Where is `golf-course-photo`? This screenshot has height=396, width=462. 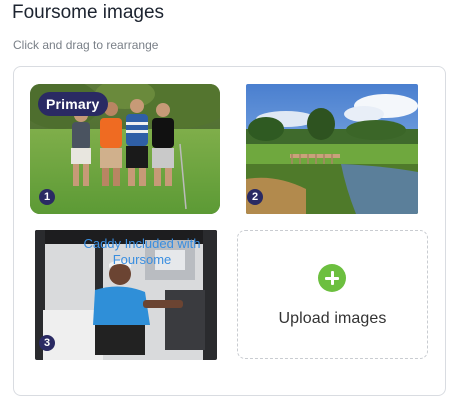
golf-course-photo is located at coordinates (332, 149).